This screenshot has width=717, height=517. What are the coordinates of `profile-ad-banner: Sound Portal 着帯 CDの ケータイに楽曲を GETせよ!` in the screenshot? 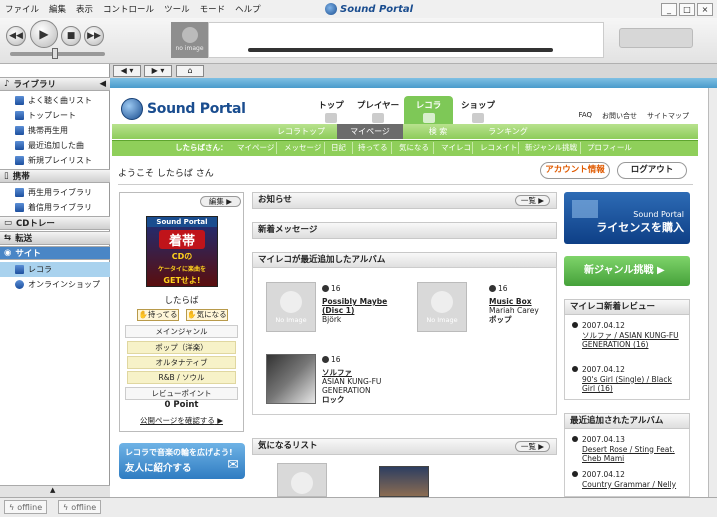 It's located at (182, 251).